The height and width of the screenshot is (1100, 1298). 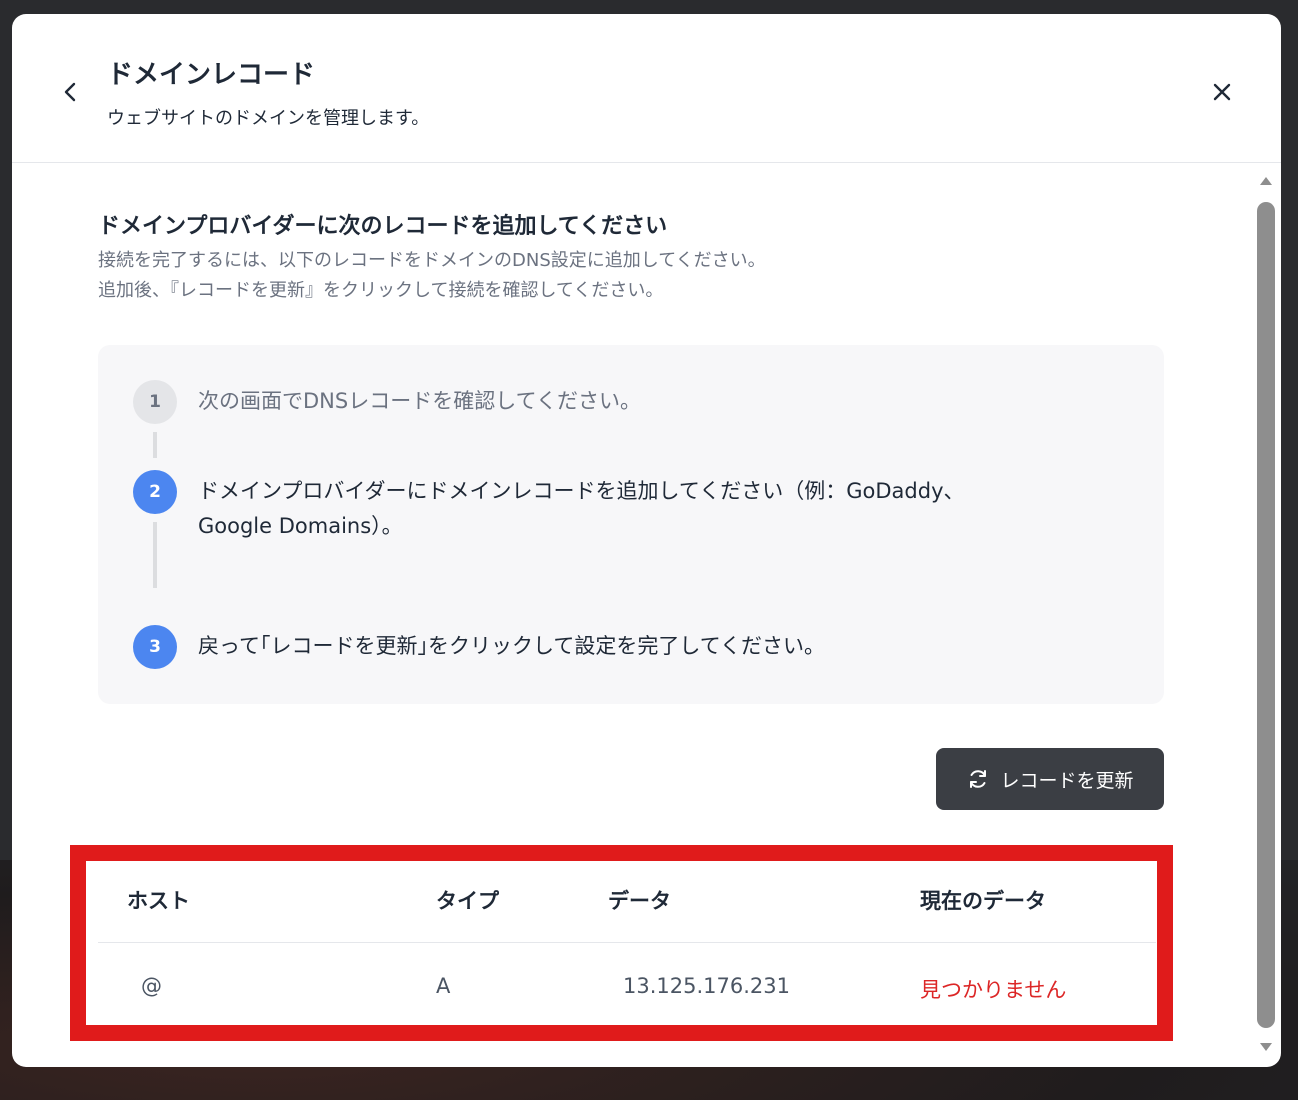 I want to click on section-title: ドメインプロバイダーに次のレコードを追加してください, so click(x=383, y=226).